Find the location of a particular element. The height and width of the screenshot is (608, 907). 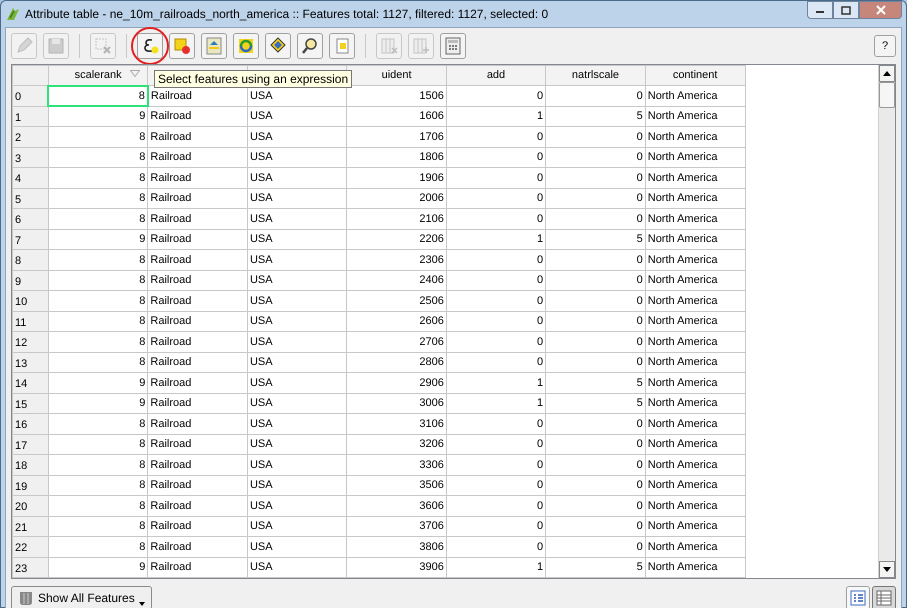

row-header: 16 is located at coordinates (30, 424).